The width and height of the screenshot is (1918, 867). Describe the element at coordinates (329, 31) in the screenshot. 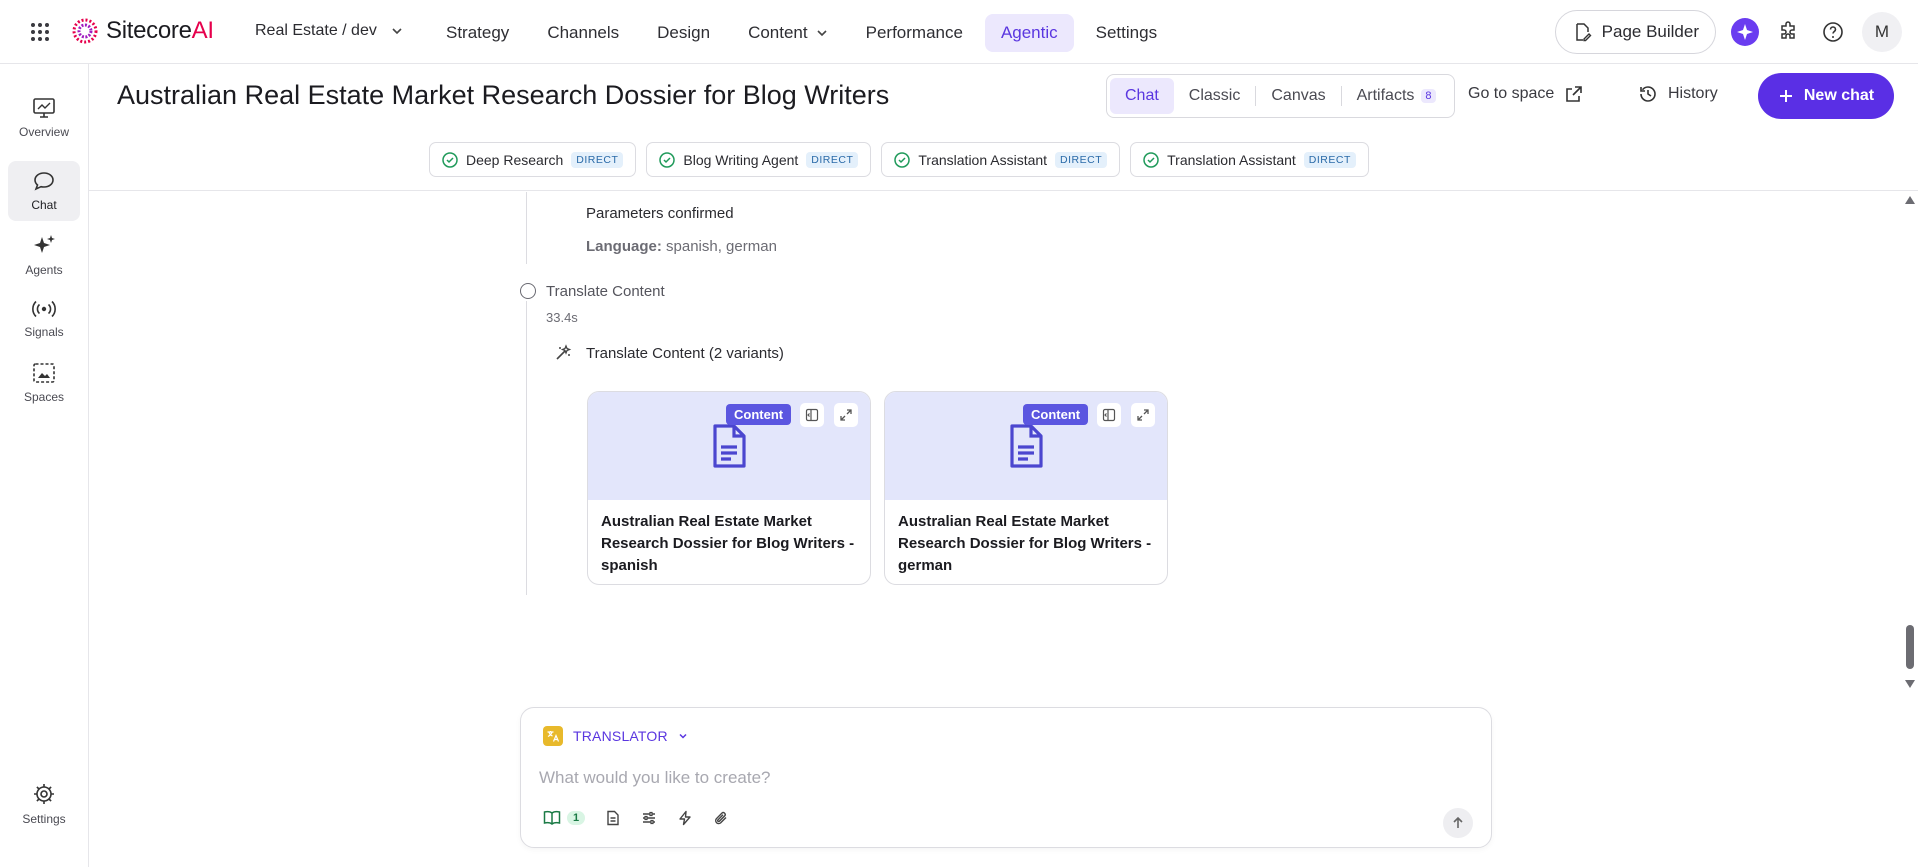

I see `site-switcher: Real Estate / dev` at that location.